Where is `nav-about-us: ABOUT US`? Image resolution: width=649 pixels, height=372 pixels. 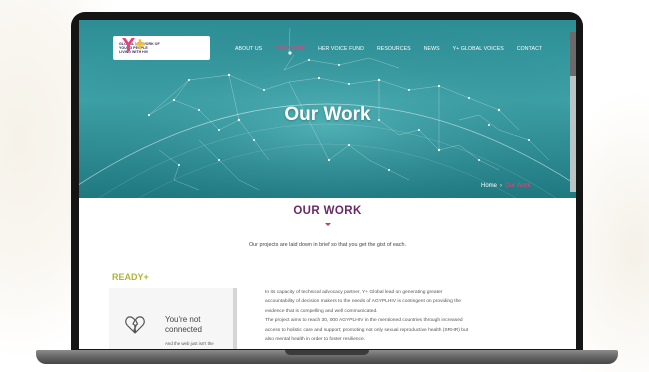
nav-about-us: ABOUT US is located at coordinates (248, 49).